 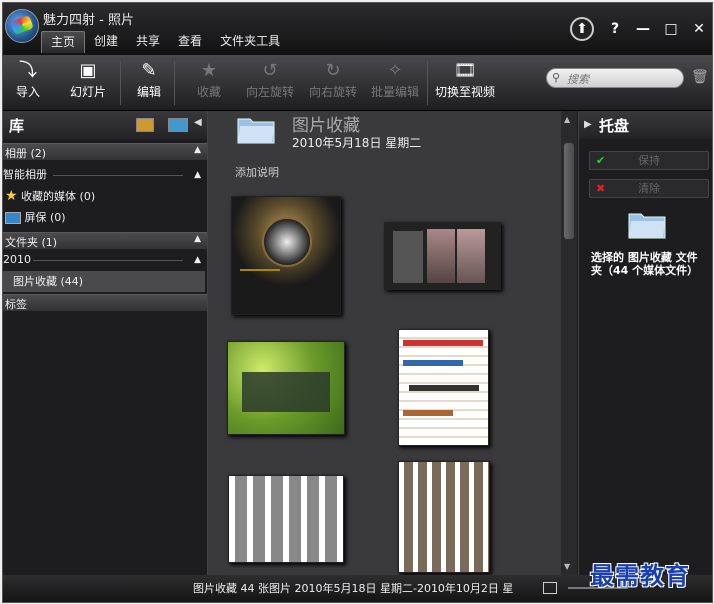 I want to click on tab-view: 查看, so click(x=190, y=41).